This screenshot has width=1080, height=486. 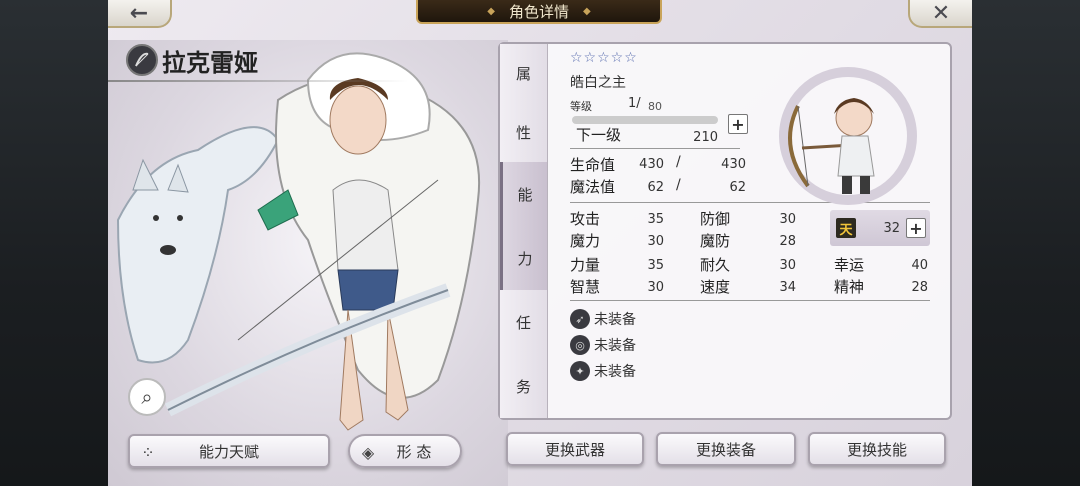 I want to click on close-button: ✕, so click(x=940, y=14).